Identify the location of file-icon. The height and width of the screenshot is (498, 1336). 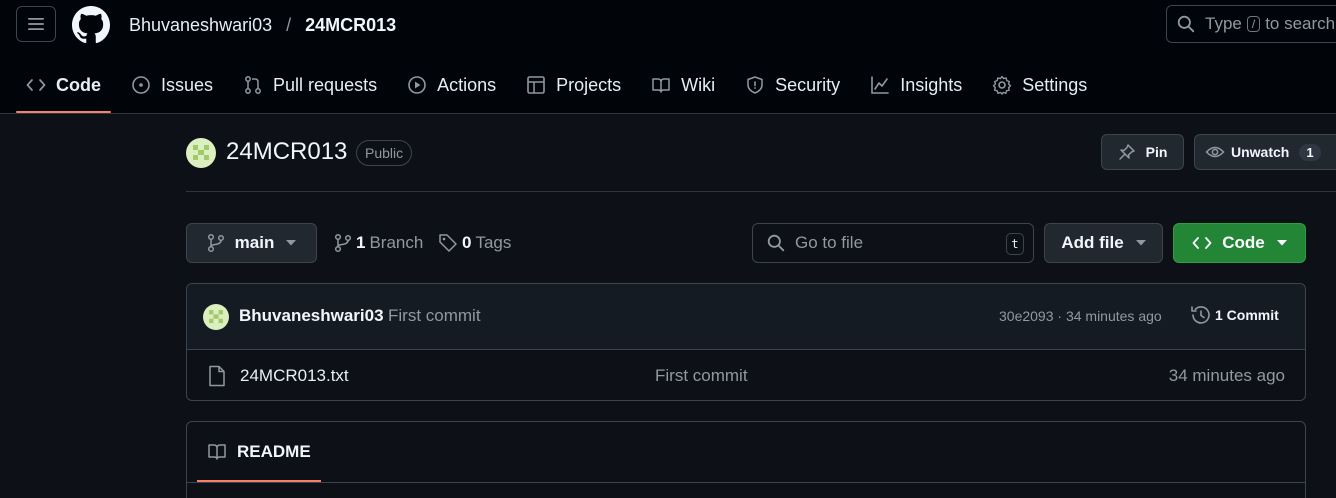
(217, 376).